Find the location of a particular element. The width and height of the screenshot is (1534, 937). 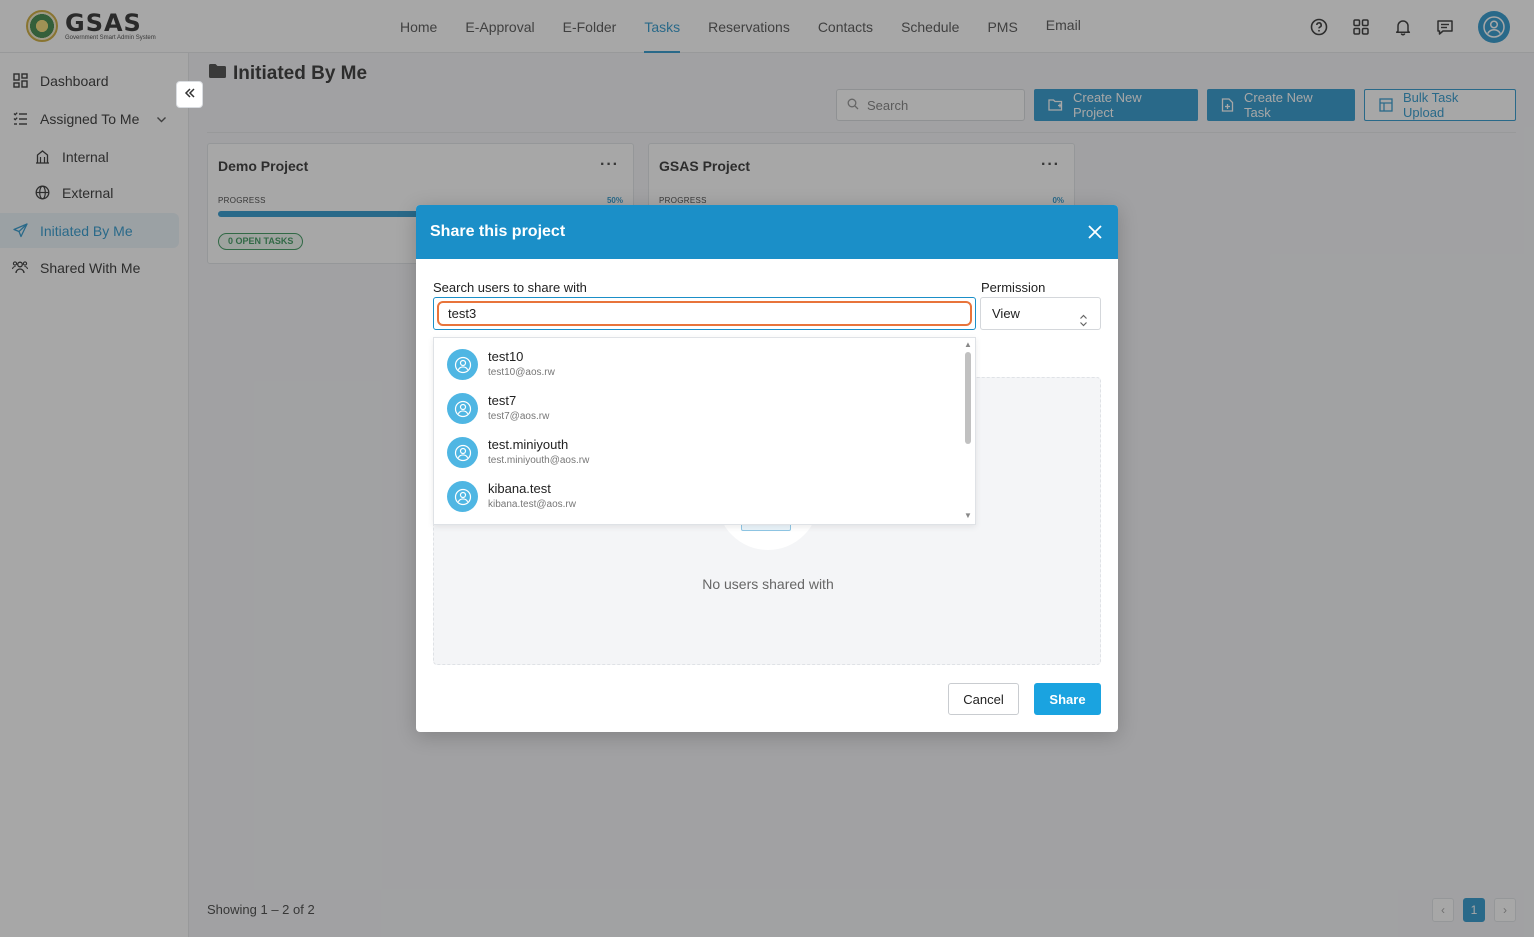

empty-state-text: No users shared with is located at coordinates (768, 584).